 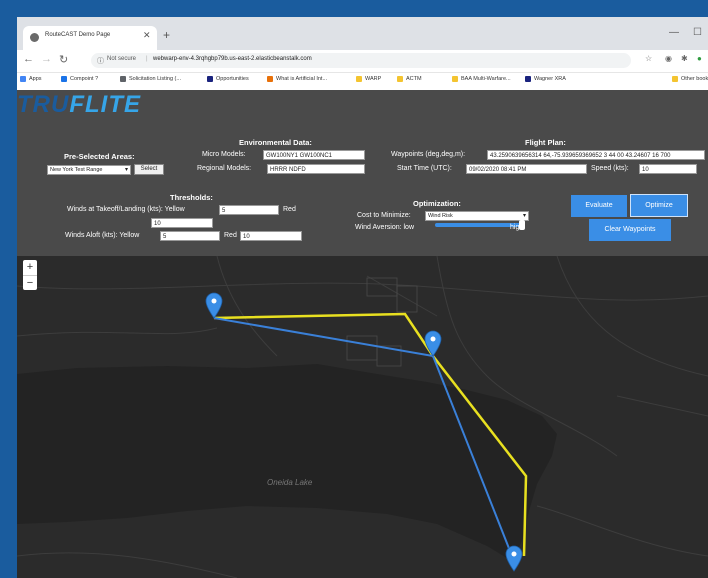 What do you see at coordinates (84, 79) in the screenshot?
I see `bookmark-label: Compoint ?` at bounding box center [84, 79].